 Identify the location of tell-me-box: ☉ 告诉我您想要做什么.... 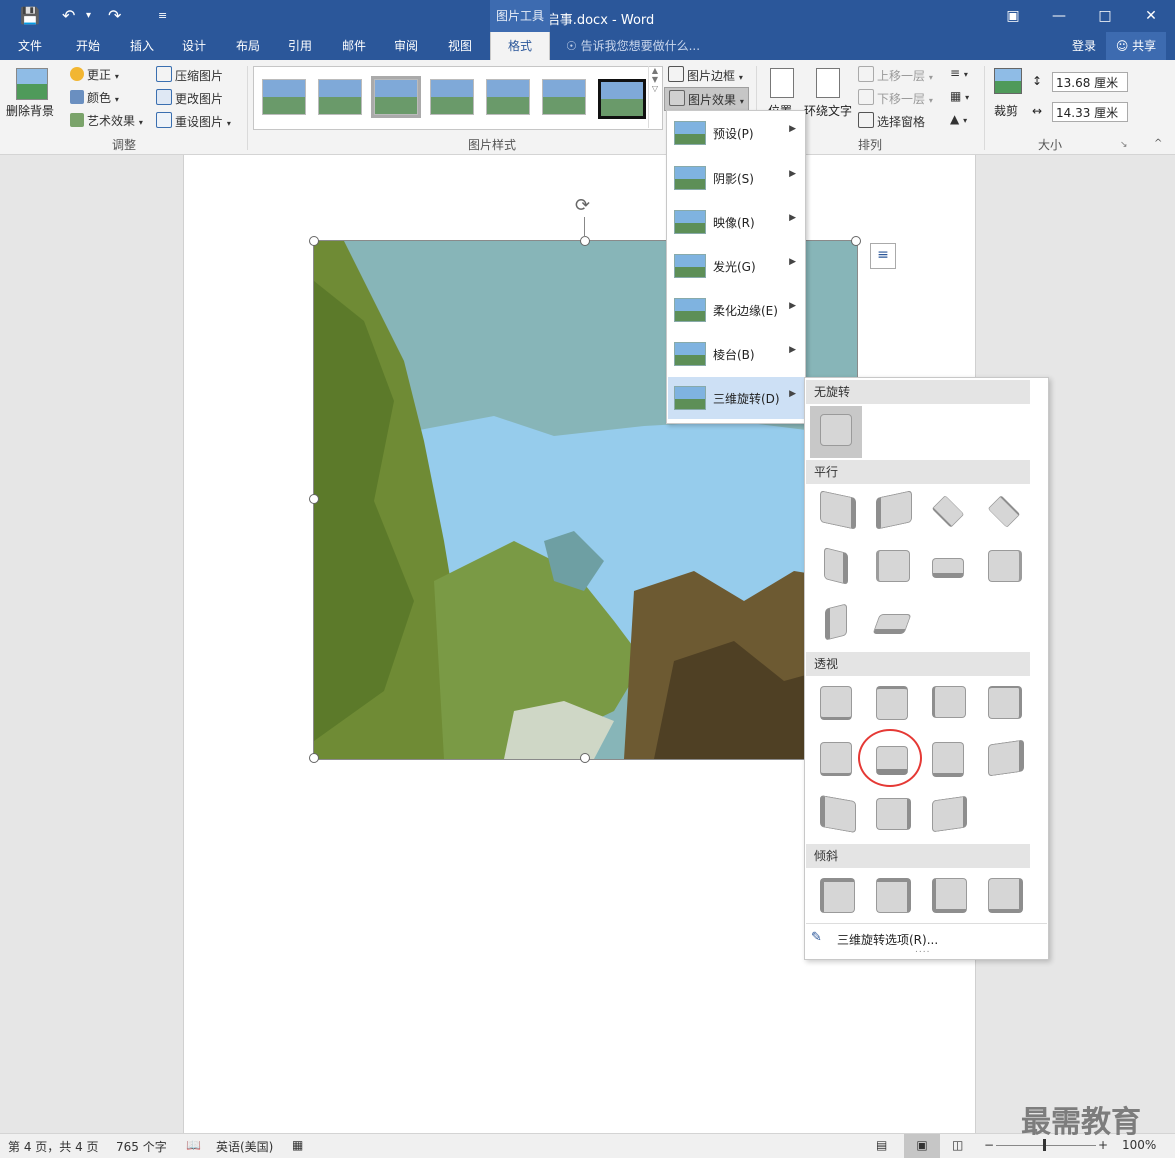
(633, 46).